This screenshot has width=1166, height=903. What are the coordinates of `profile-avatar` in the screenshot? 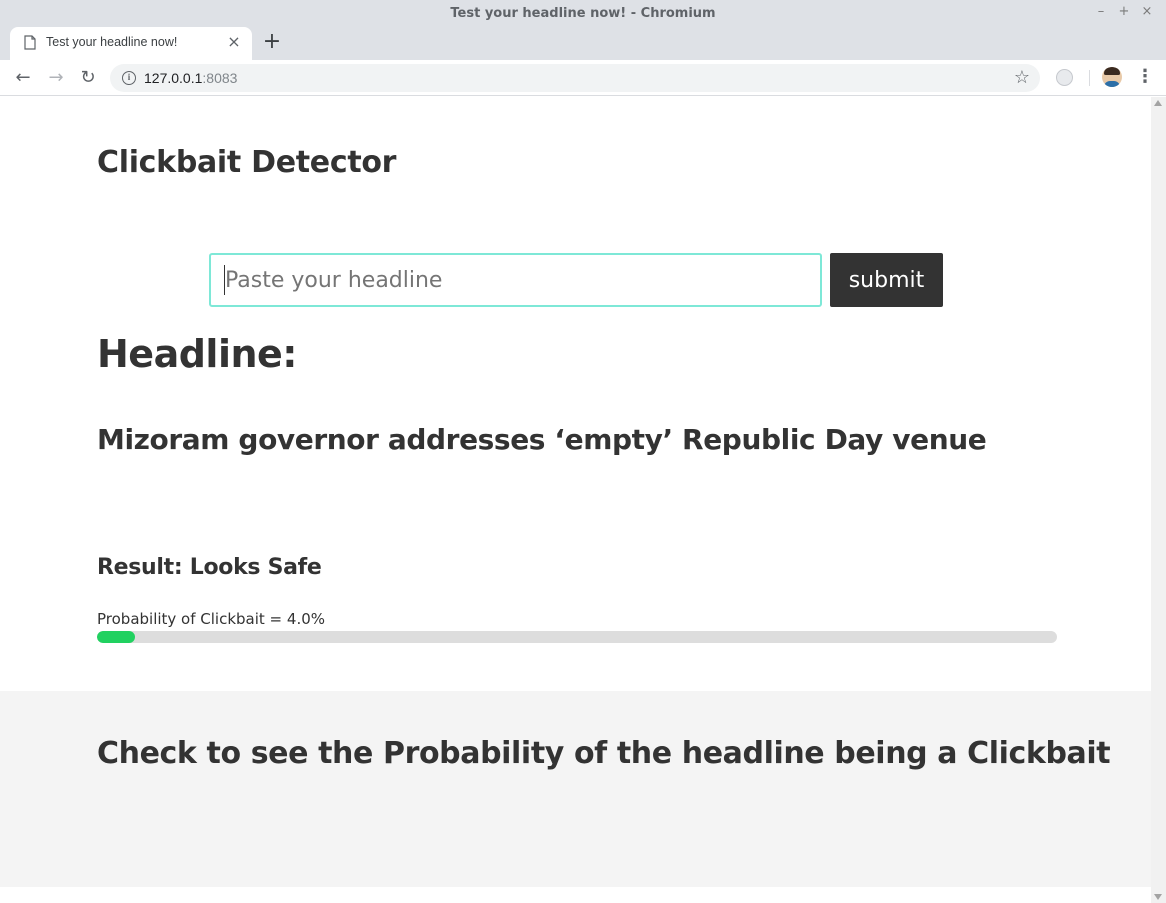 It's located at (1112, 77).